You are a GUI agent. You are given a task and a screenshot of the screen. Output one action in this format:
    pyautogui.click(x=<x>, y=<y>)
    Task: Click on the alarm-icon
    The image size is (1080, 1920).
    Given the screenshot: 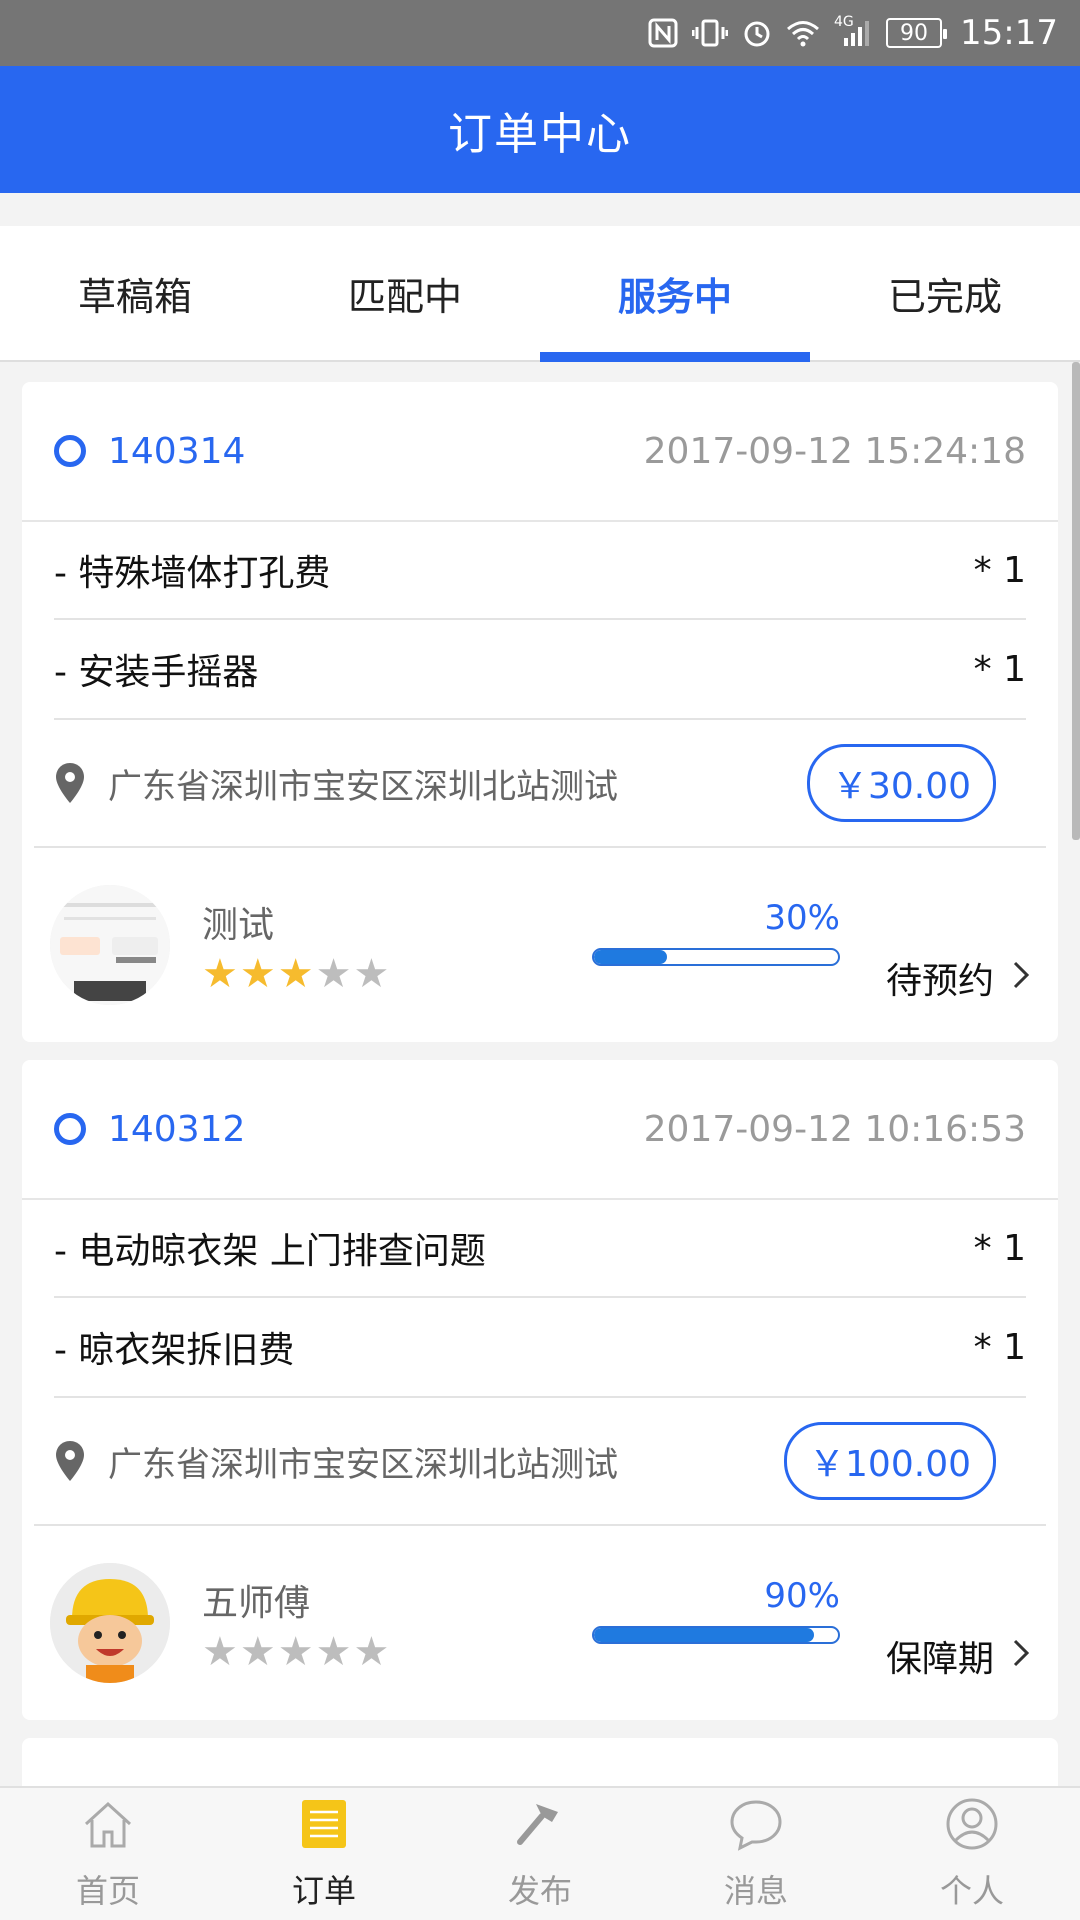 What is the action you would take?
    pyautogui.click(x=757, y=33)
    